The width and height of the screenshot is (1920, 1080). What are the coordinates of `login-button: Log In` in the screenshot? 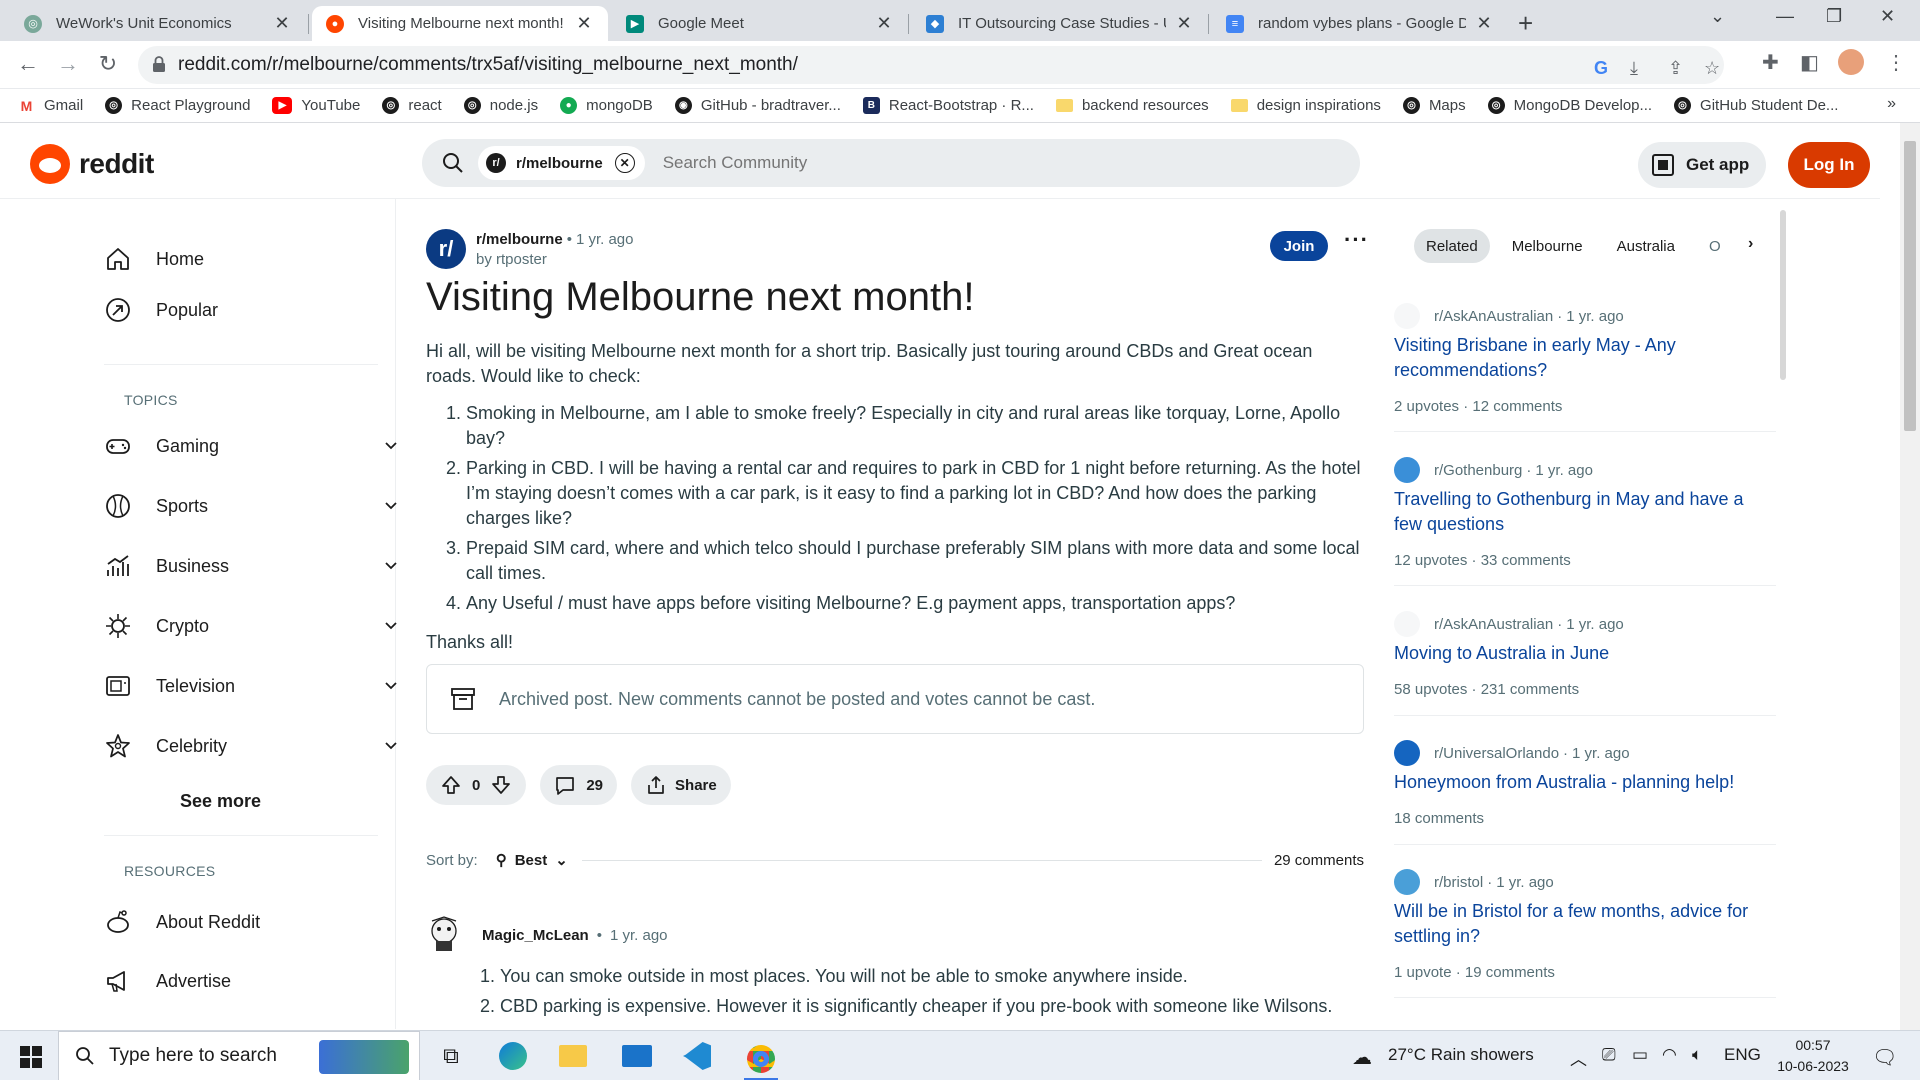 It's located at (1829, 165).